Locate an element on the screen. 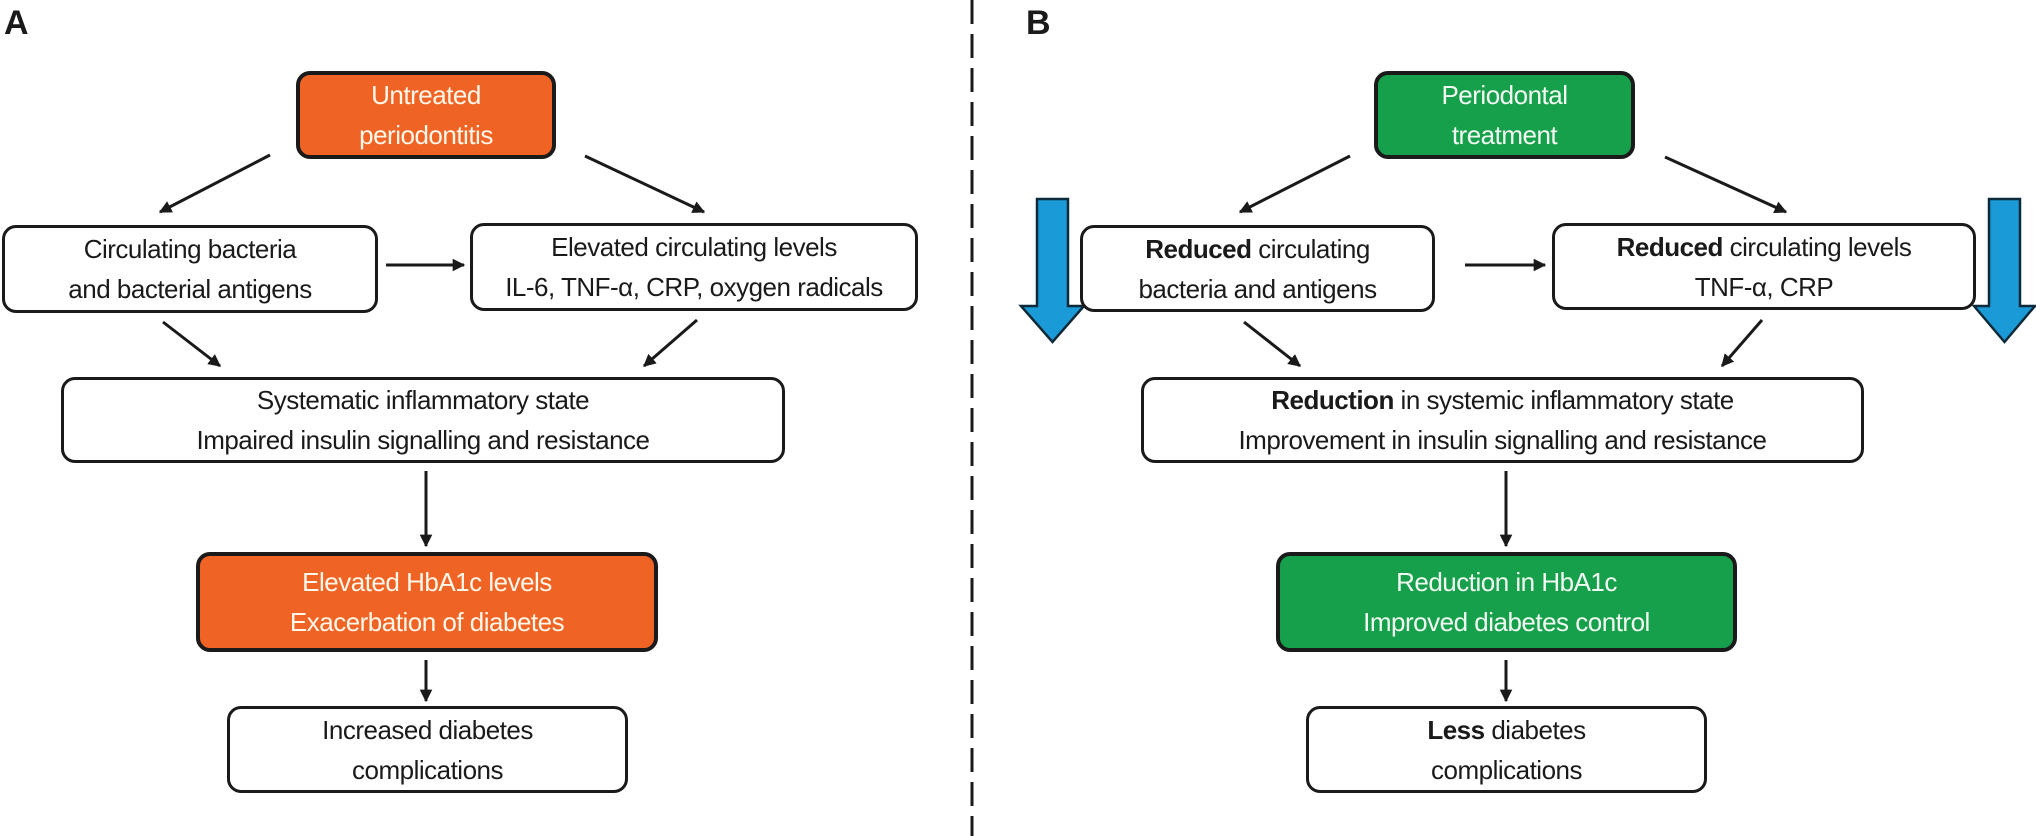 The image size is (2036, 836). emphasis-text: Less is located at coordinates (1456, 729).